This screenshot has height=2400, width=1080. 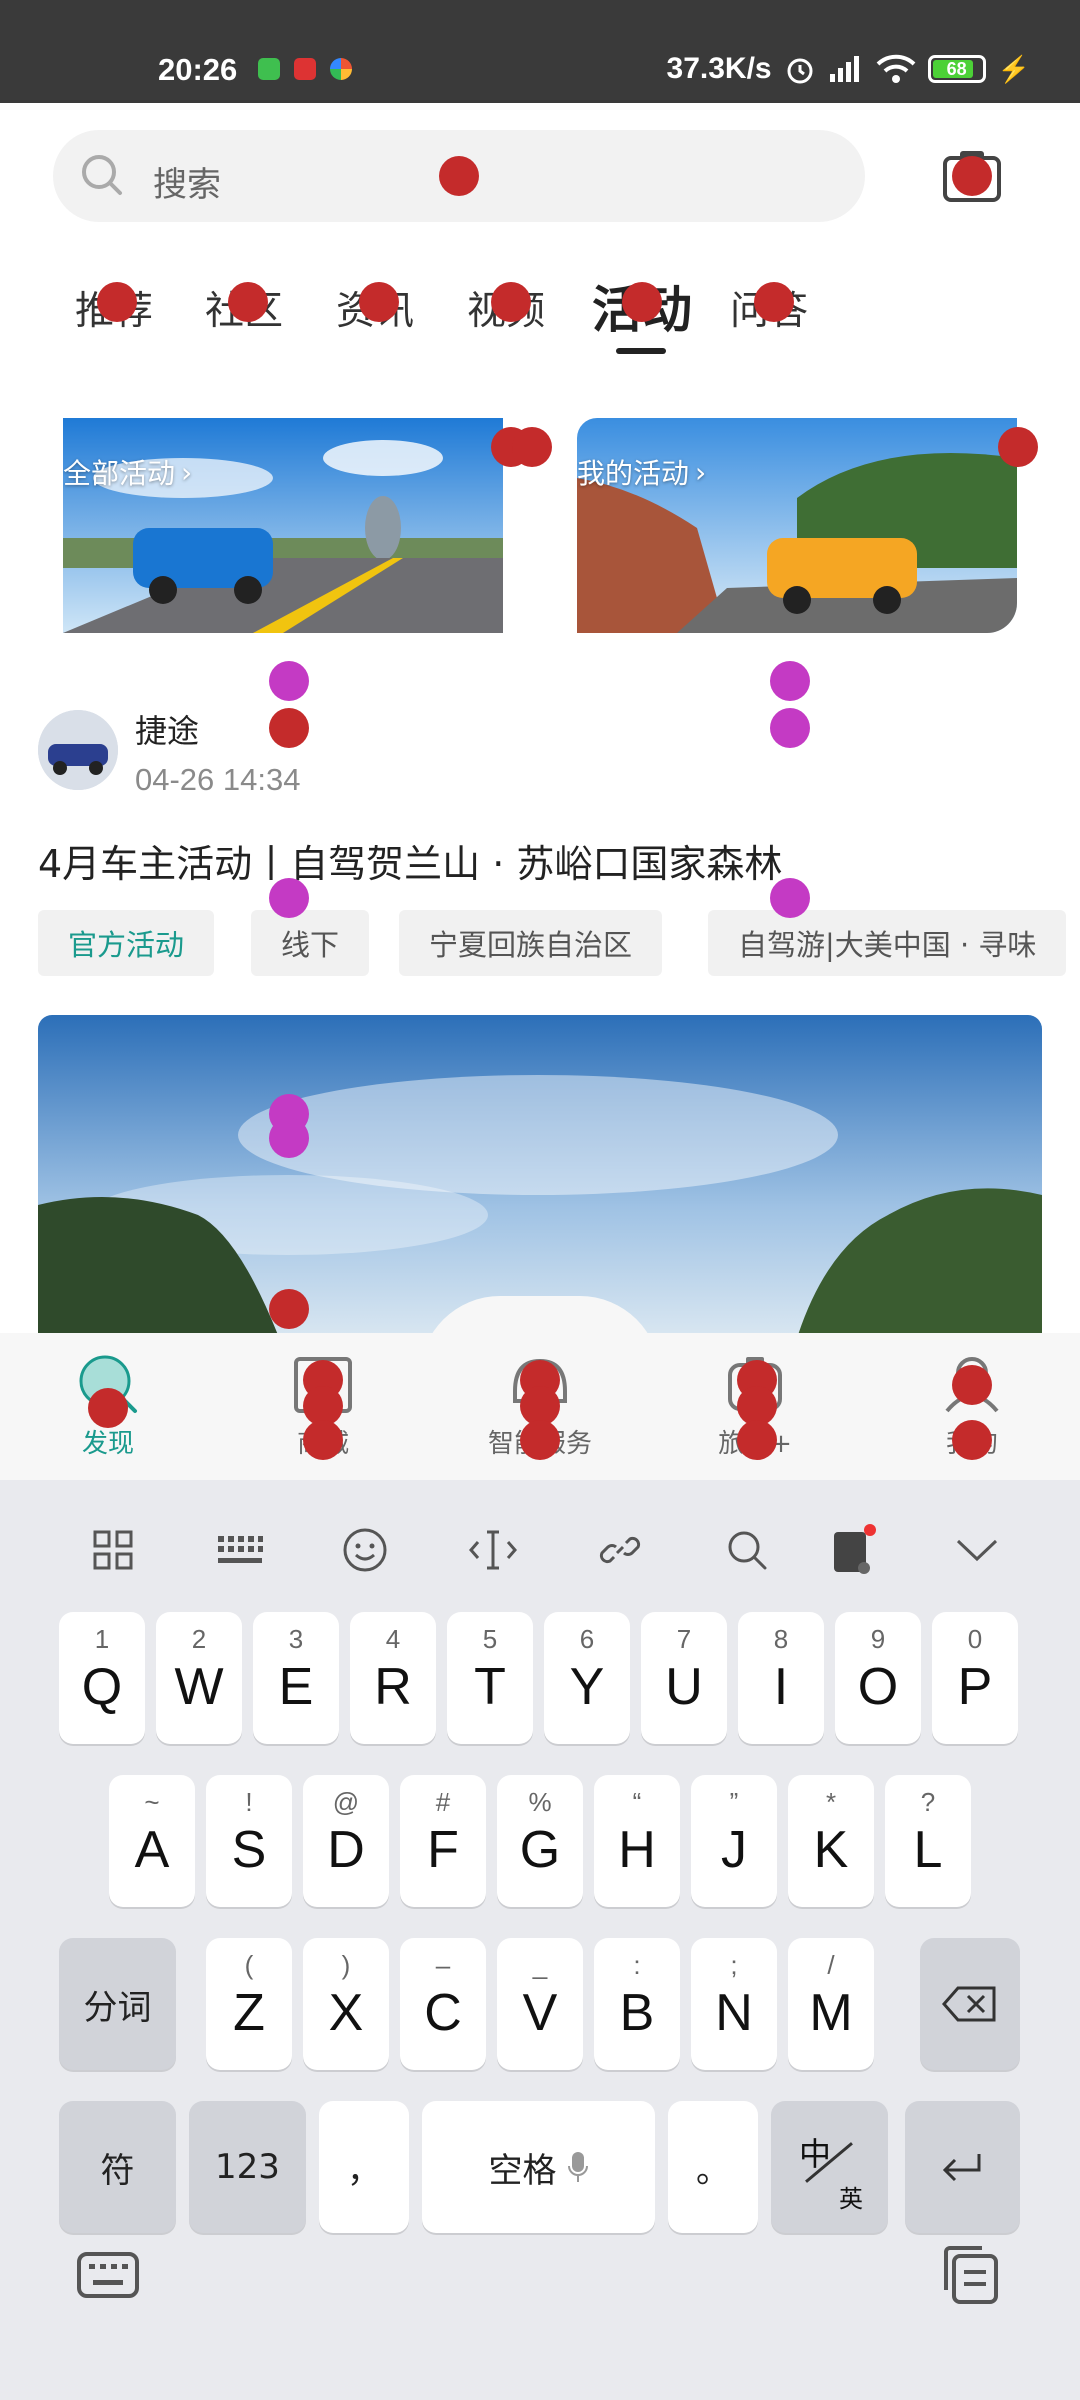 I want to click on key-main-label: F, so click(x=443, y=1850).